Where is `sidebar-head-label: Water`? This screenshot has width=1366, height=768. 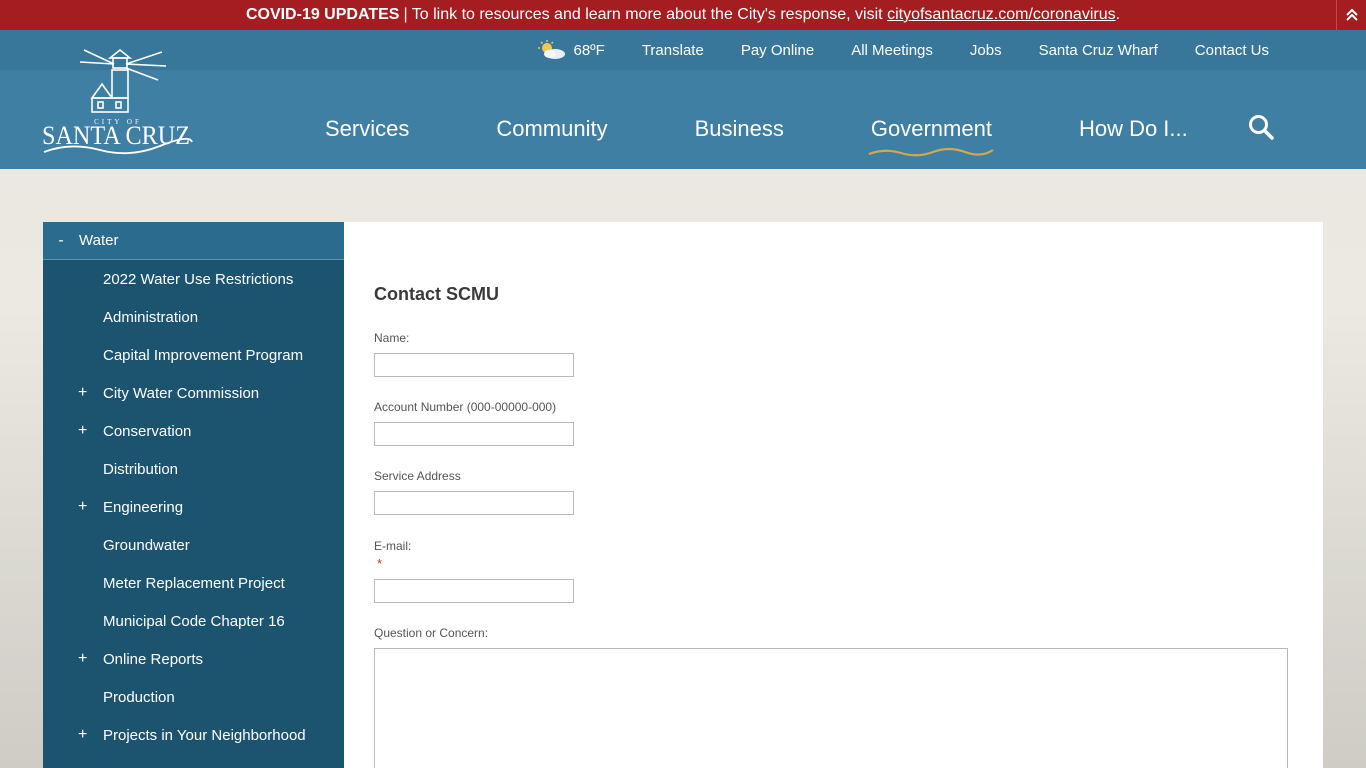 sidebar-head-label: Water is located at coordinates (99, 240).